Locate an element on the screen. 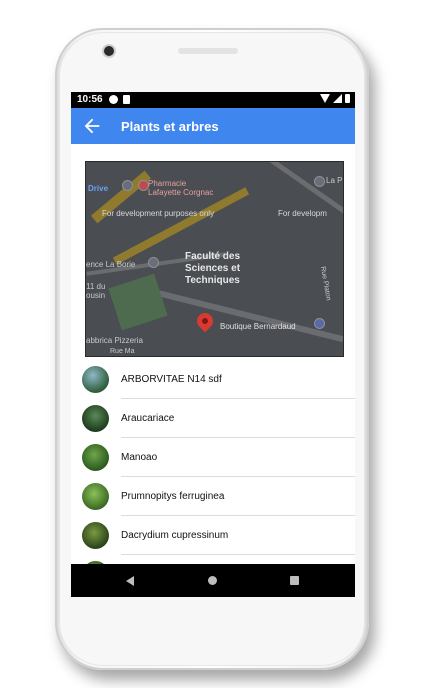 The image size is (426, 688). list-item: Araucariace is located at coordinates (213, 418).